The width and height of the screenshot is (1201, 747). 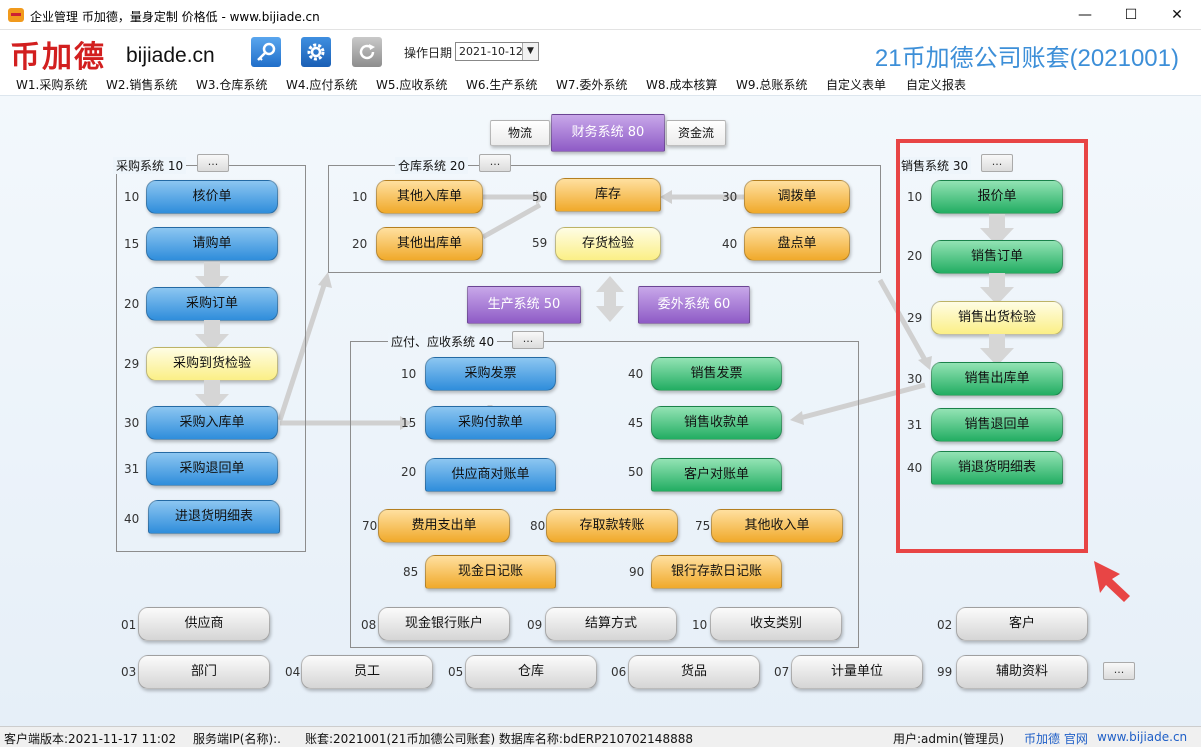 What do you see at coordinates (611, 624) in the screenshot?
I see `settlement-method-button: 结算方式` at bounding box center [611, 624].